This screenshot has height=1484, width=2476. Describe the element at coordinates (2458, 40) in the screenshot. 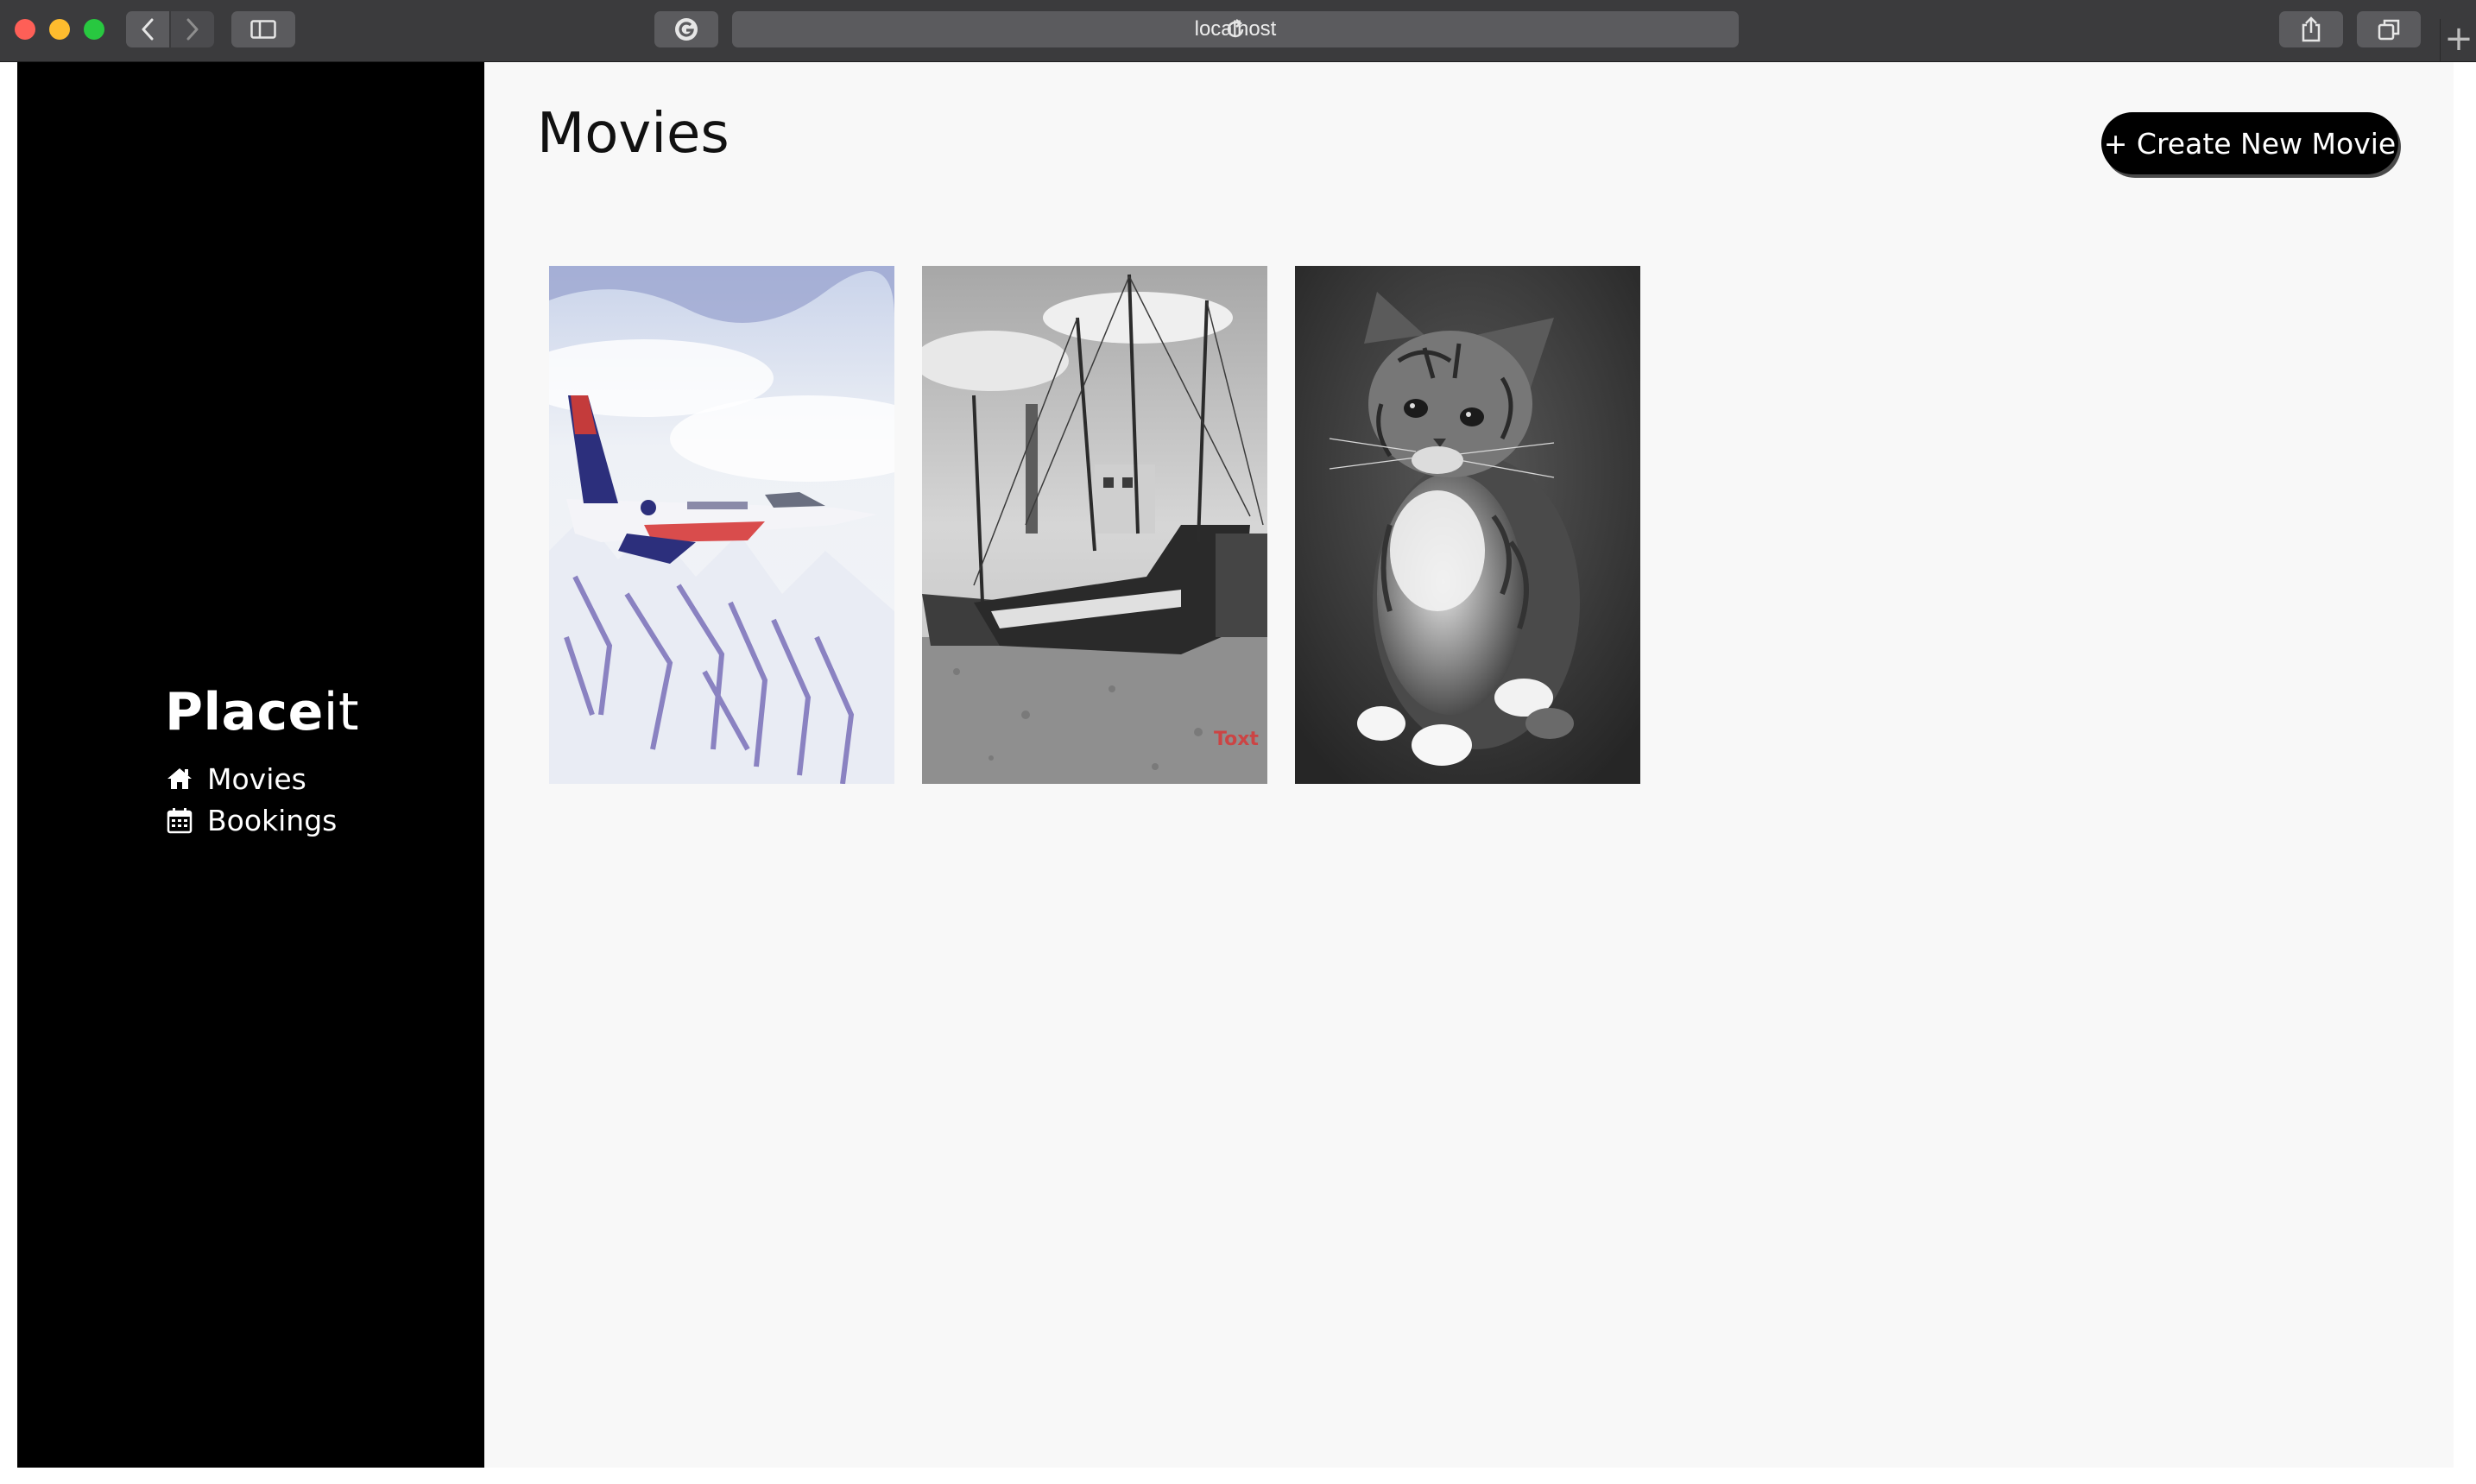

I see `new-tab-button: +` at that location.